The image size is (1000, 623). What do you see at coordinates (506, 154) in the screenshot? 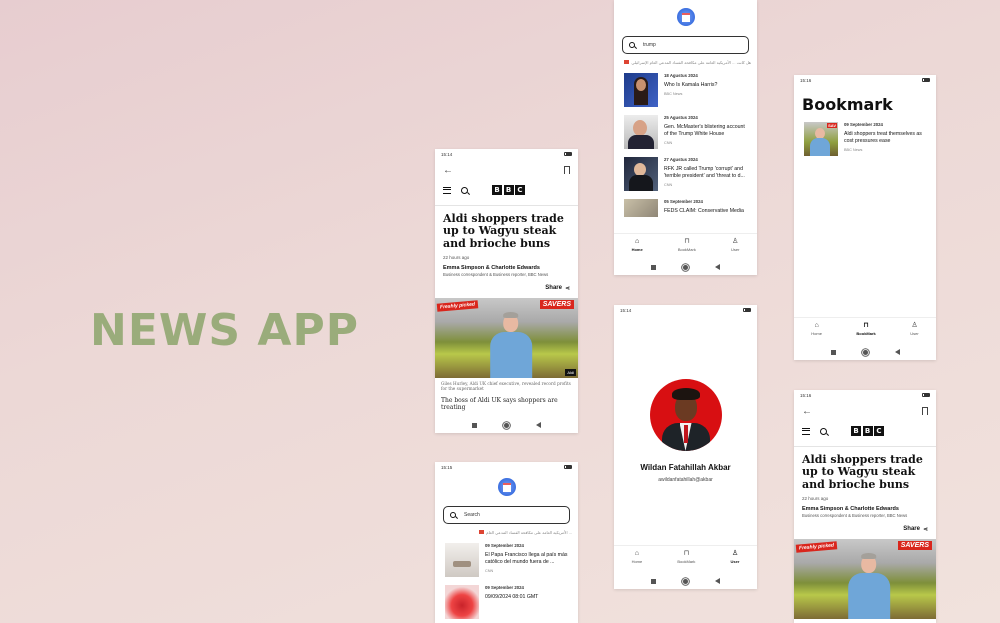
I see `status-bar: 15:14` at bounding box center [506, 154].